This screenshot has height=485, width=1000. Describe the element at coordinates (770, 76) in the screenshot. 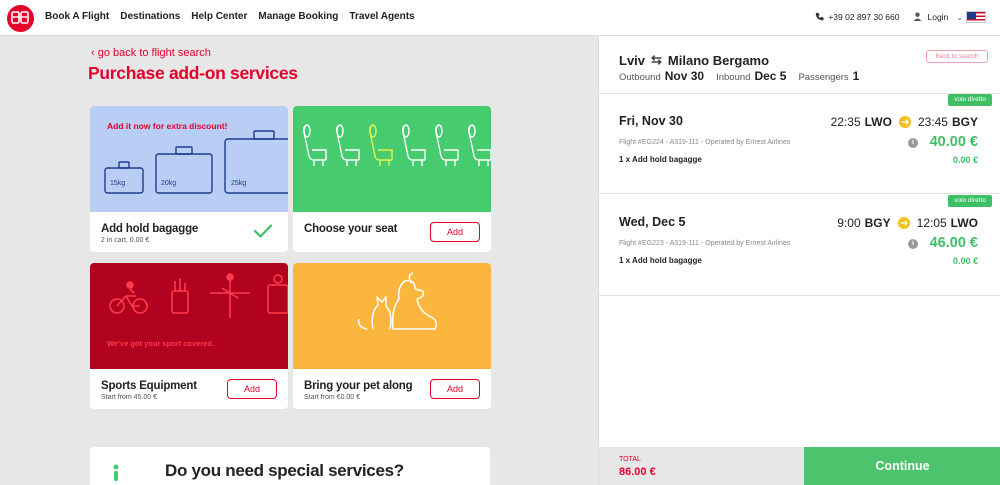

I see `inbound-date: Dec 5` at that location.